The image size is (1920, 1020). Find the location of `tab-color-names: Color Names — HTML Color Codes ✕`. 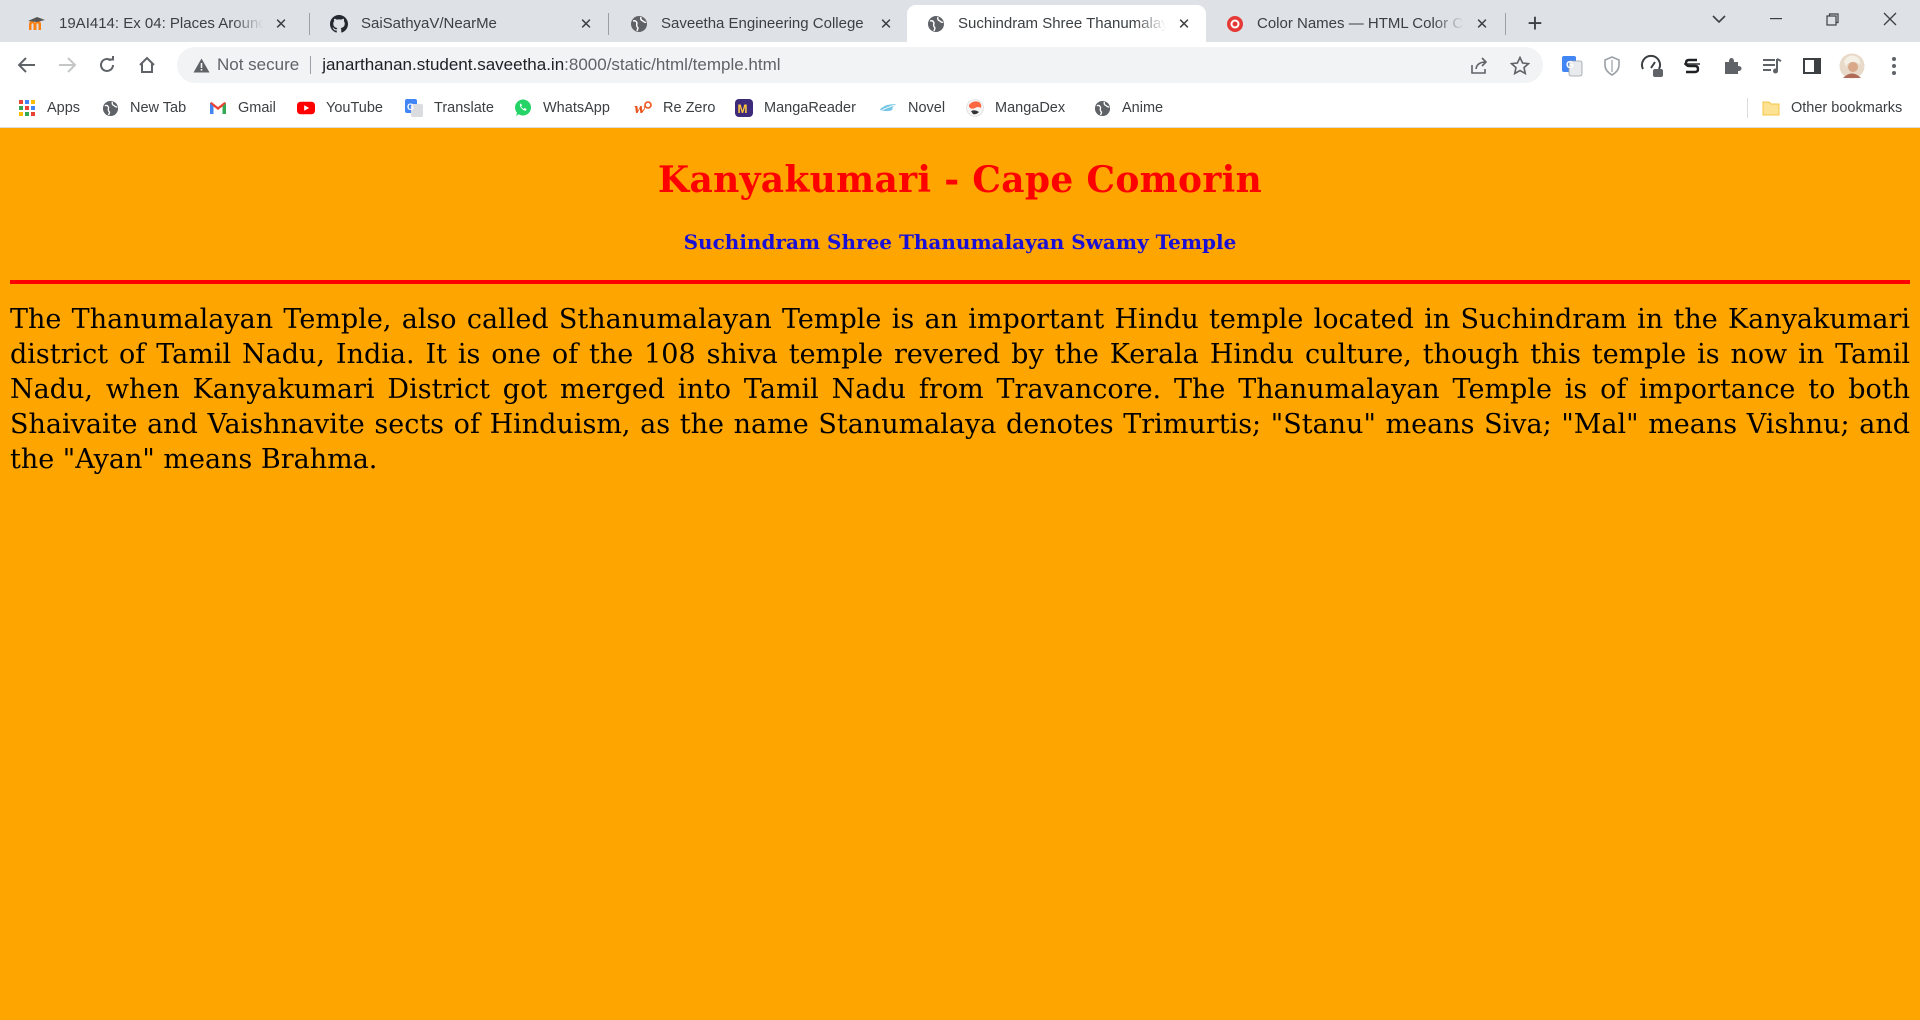

tab-color-names: Color Names — HTML Color Codes ✕ is located at coordinates (1355, 23).